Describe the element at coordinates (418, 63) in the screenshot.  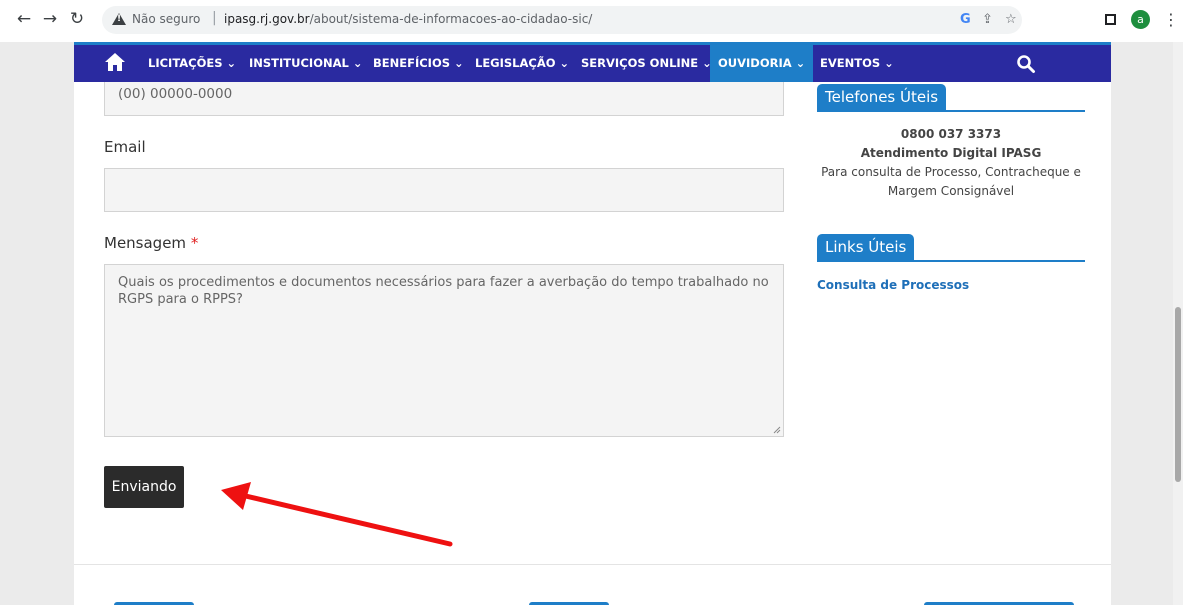
I see `nav-item-beneficios: BENEFÍCIOS ⌄` at that location.